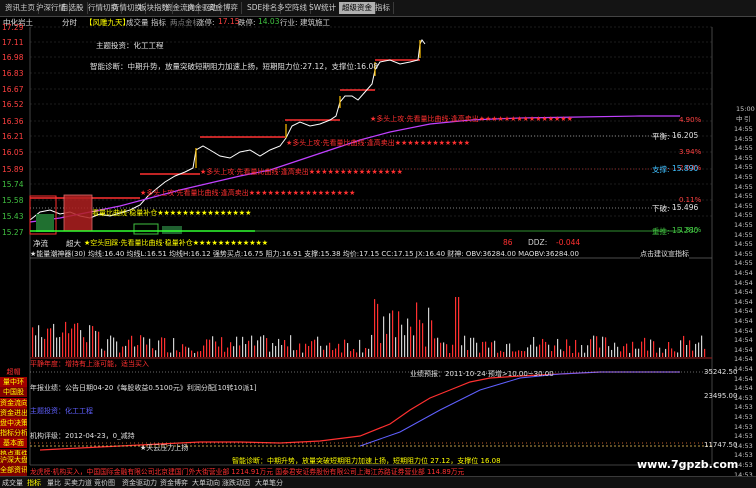  I want to click on sidebar-item: 中国股, so click(13, 392).